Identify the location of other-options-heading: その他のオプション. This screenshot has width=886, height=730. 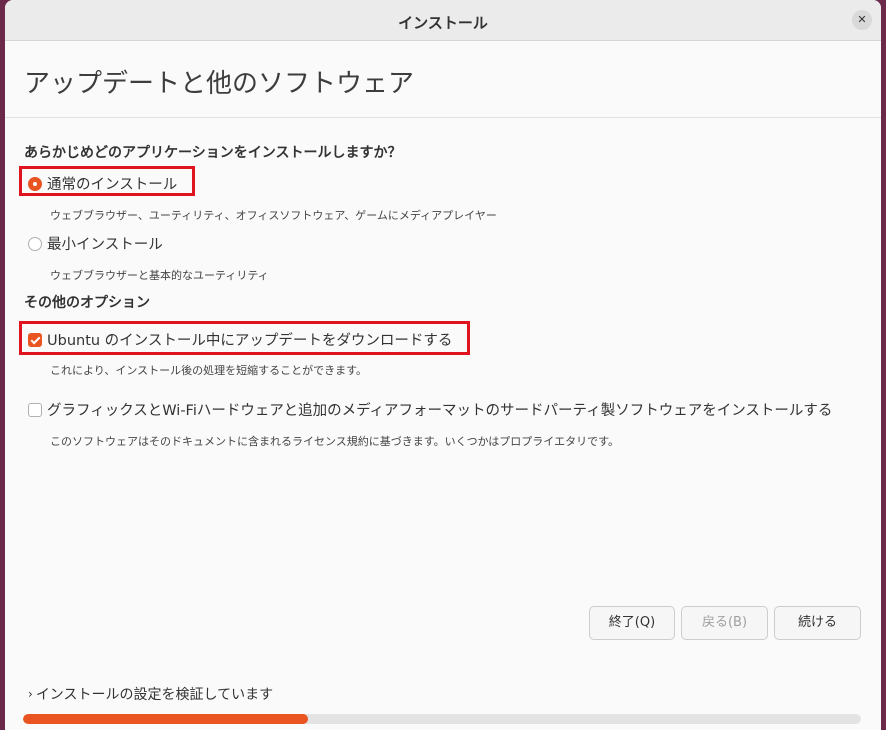
(87, 303).